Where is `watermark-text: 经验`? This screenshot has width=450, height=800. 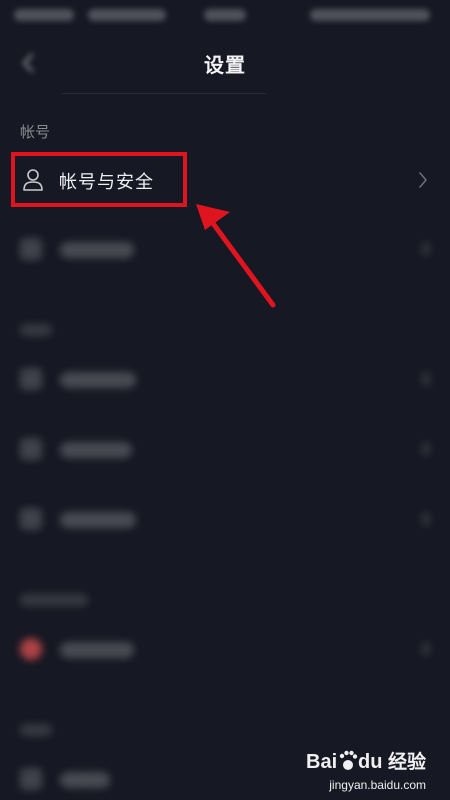
watermark-text: 经验 is located at coordinates (406, 761).